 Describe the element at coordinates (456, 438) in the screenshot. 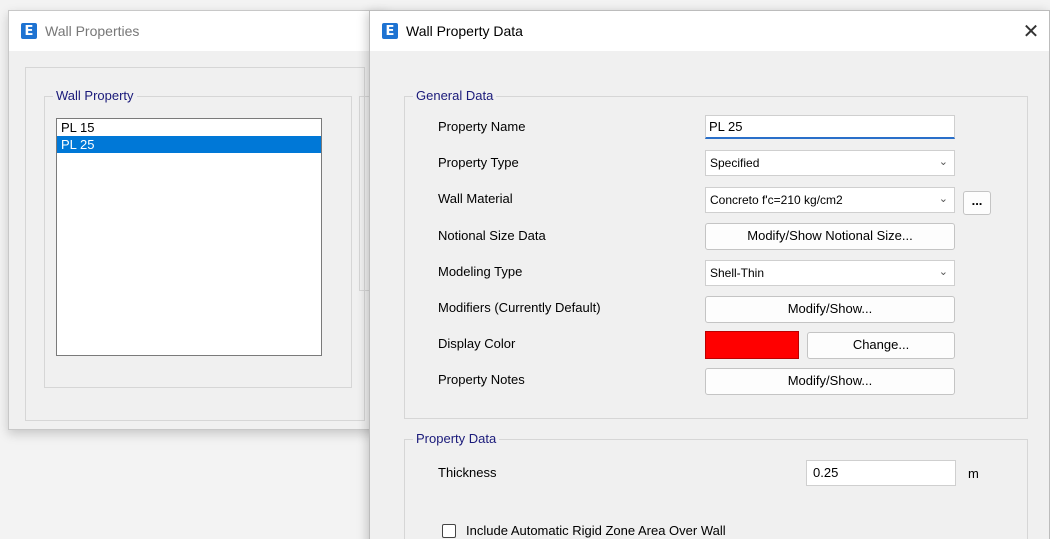

I see `property-data-legend: Property Data` at that location.